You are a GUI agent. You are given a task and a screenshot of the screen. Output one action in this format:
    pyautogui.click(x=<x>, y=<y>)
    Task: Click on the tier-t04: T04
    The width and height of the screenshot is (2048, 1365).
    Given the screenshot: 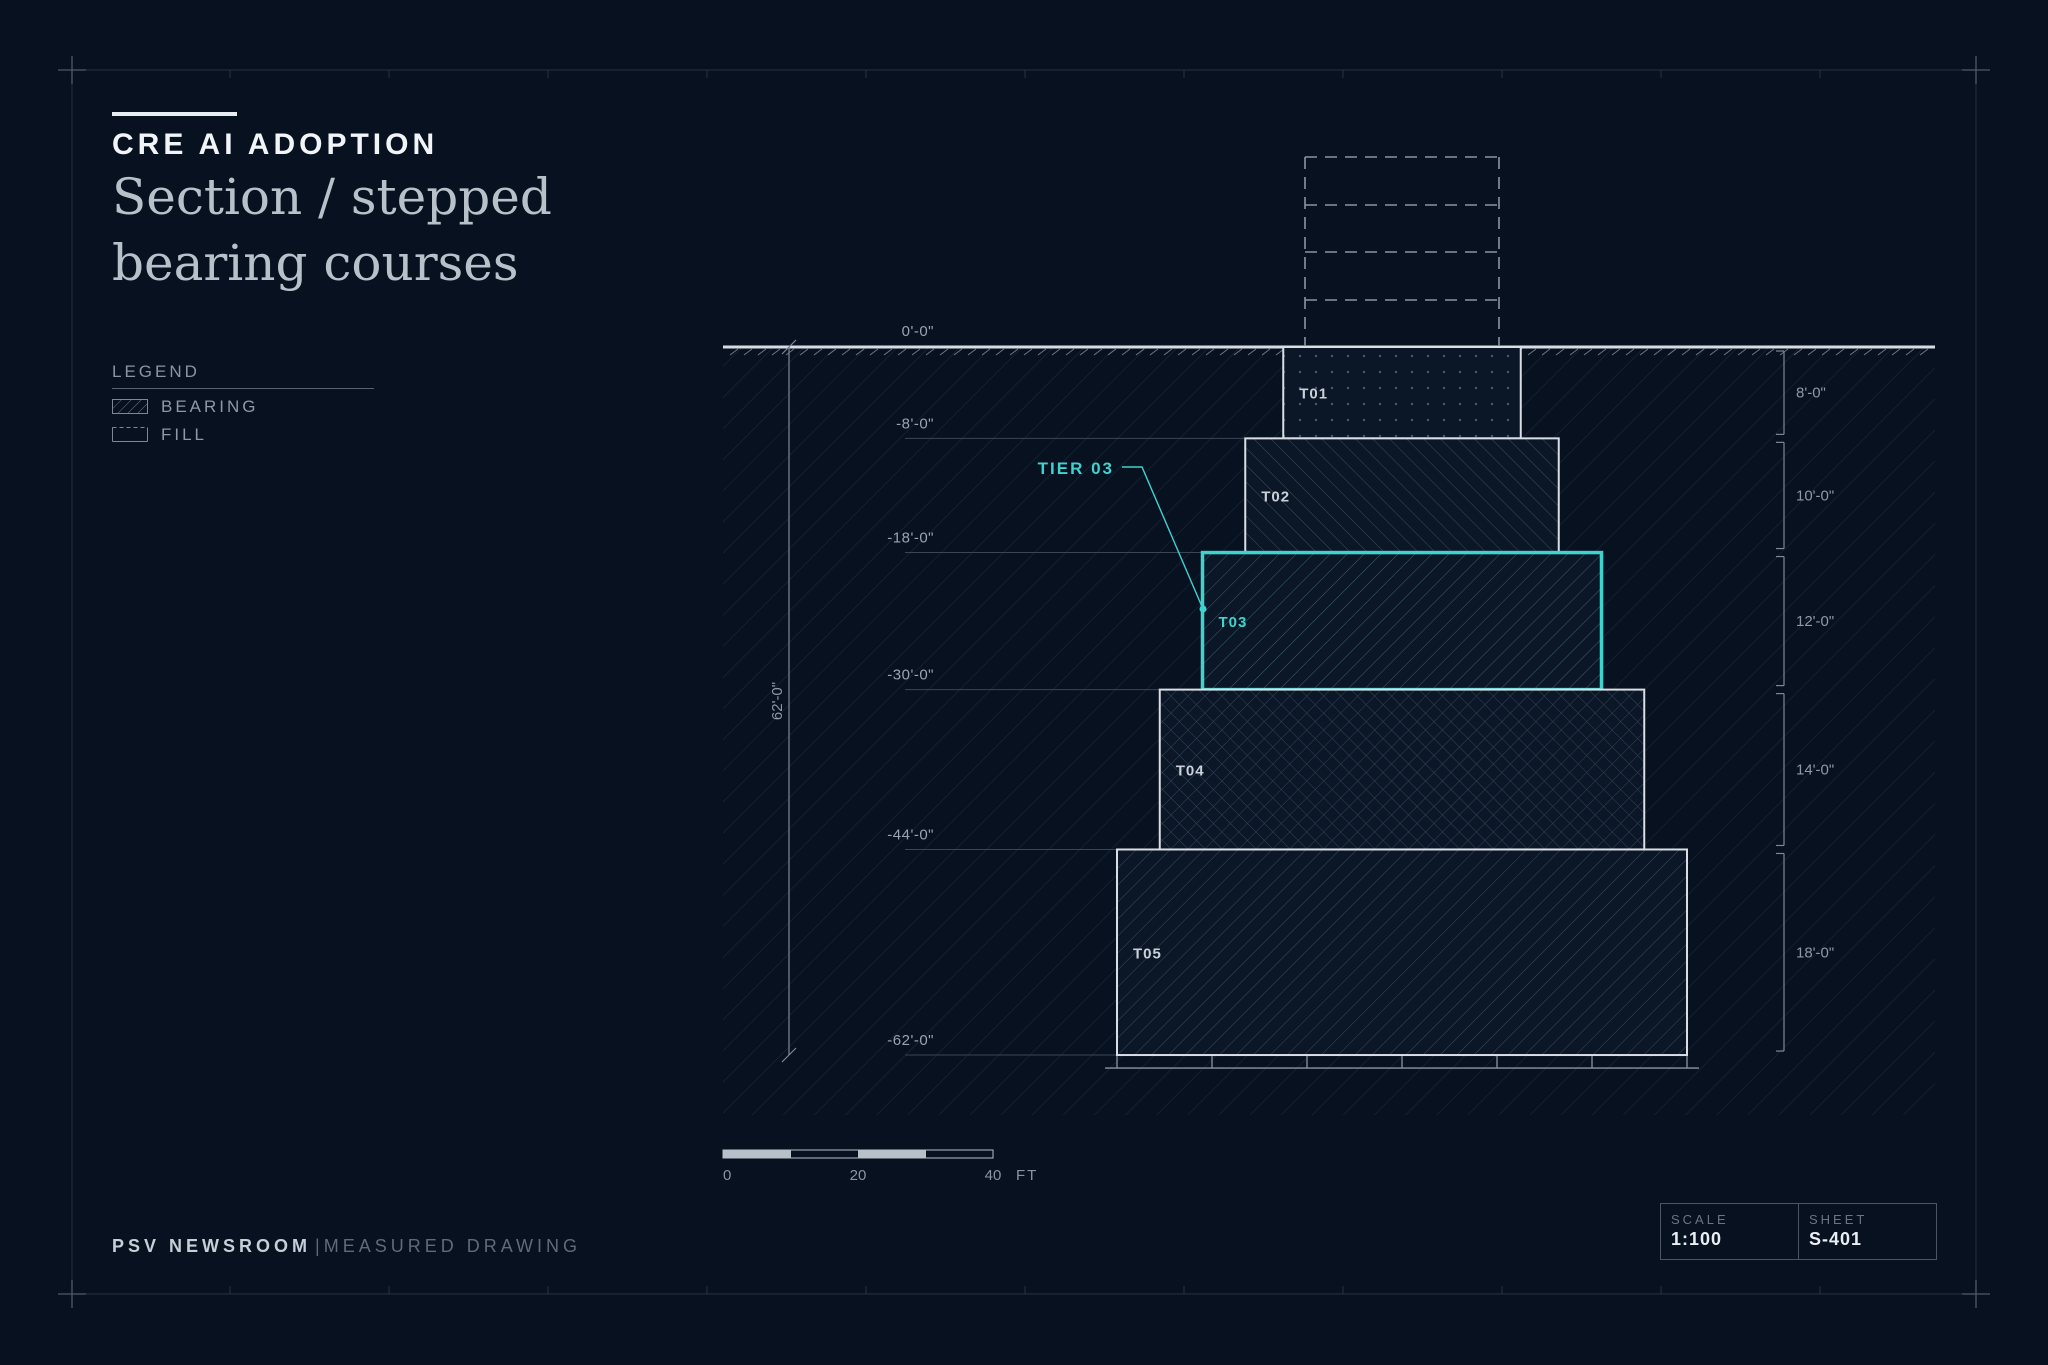 What is the action you would take?
    pyautogui.click(x=1402, y=769)
    